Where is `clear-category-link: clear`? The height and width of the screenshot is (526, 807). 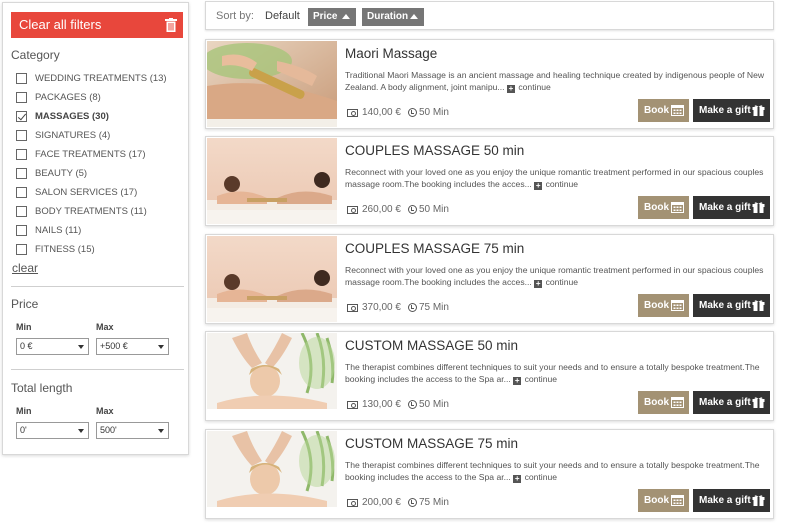 clear-category-link: clear is located at coordinates (25, 268).